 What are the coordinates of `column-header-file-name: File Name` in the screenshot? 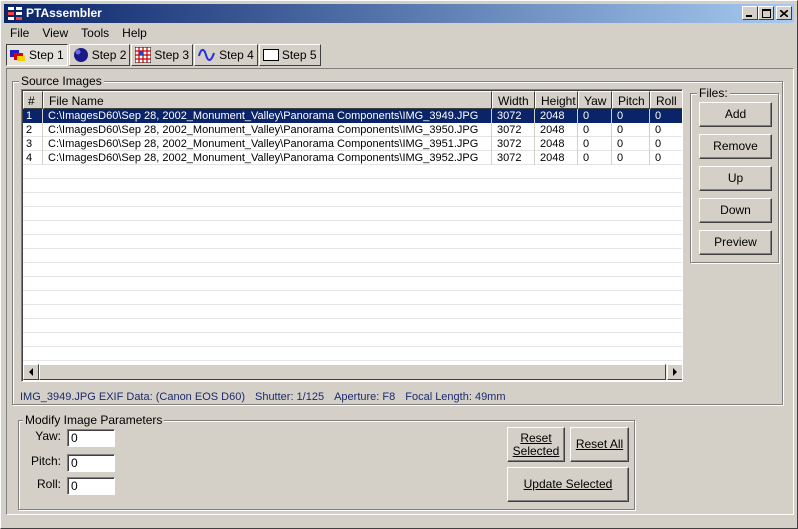 It's located at (267, 100).